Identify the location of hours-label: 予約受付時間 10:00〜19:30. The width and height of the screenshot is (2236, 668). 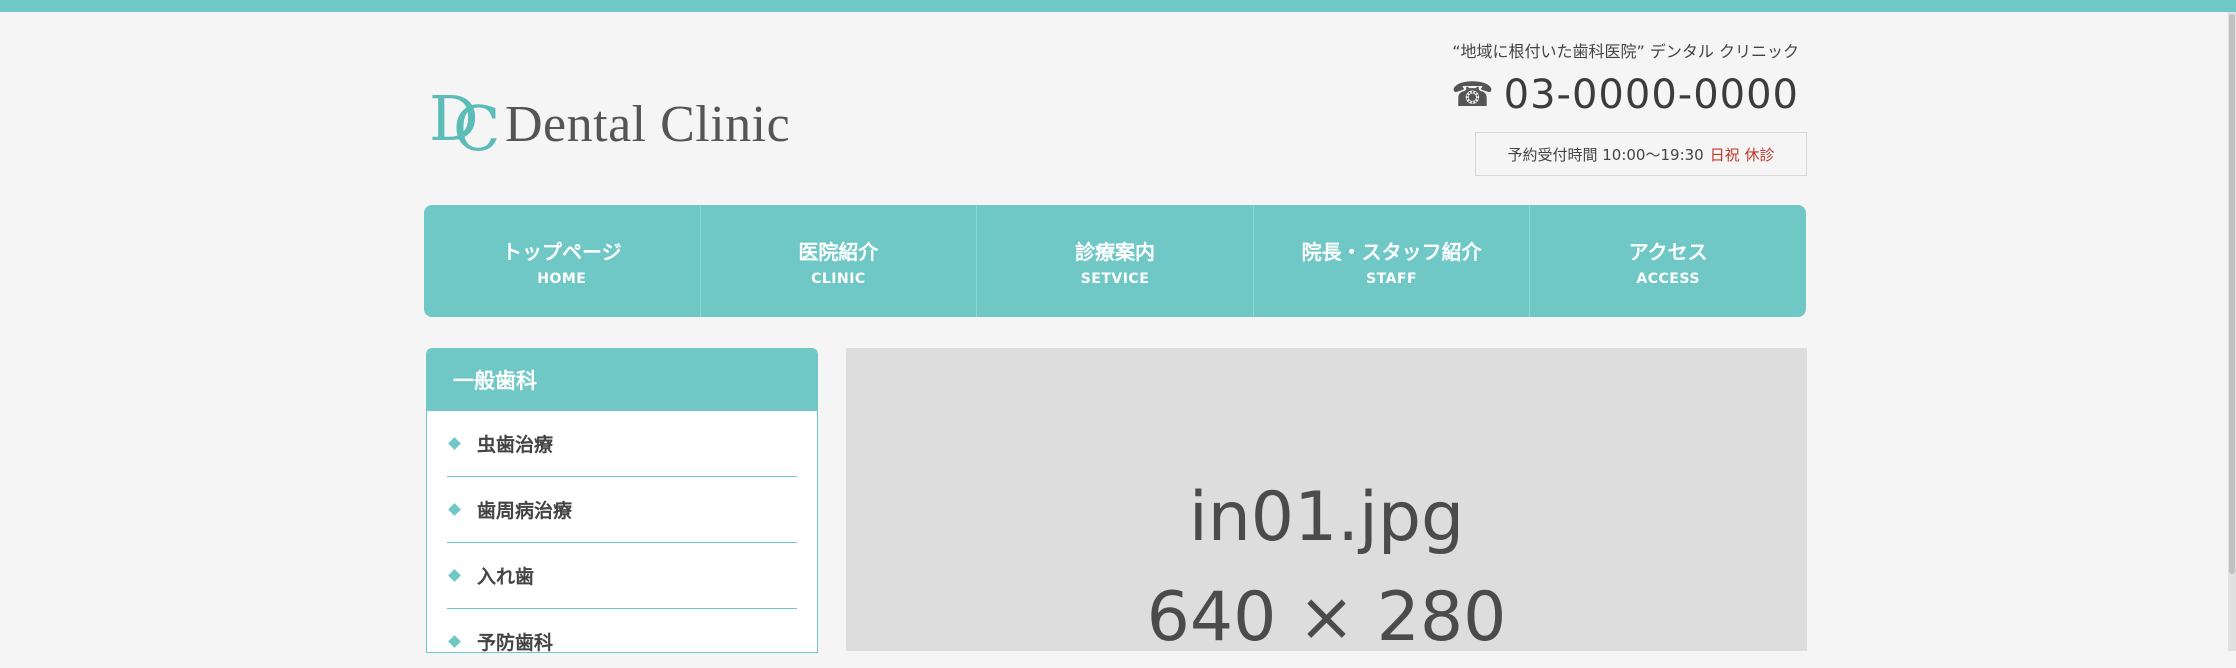
(1605, 154).